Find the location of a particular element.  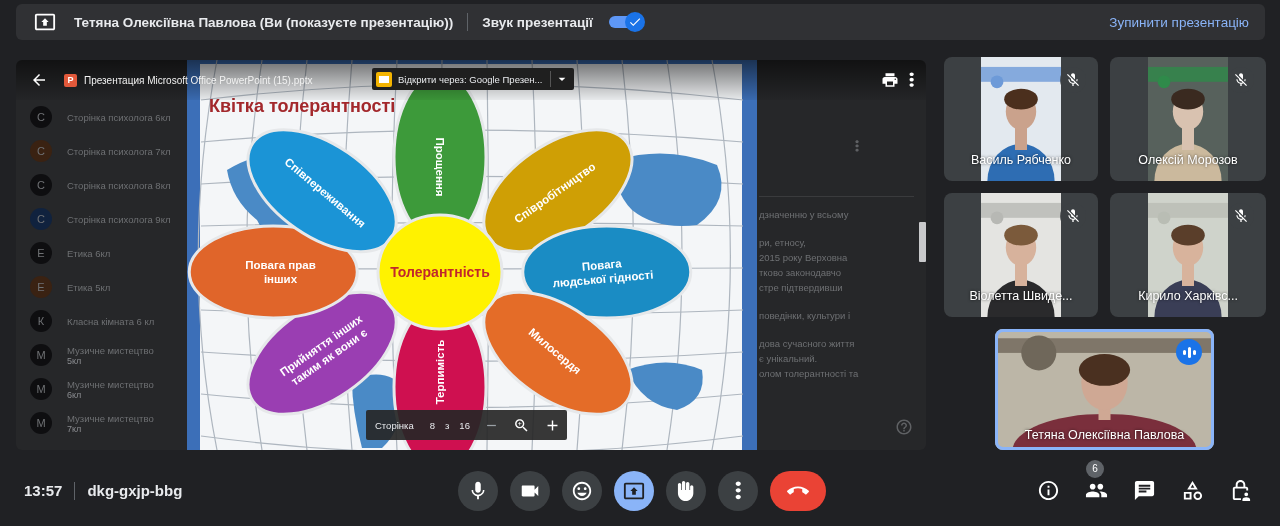

avatar: К is located at coordinates (41, 321).